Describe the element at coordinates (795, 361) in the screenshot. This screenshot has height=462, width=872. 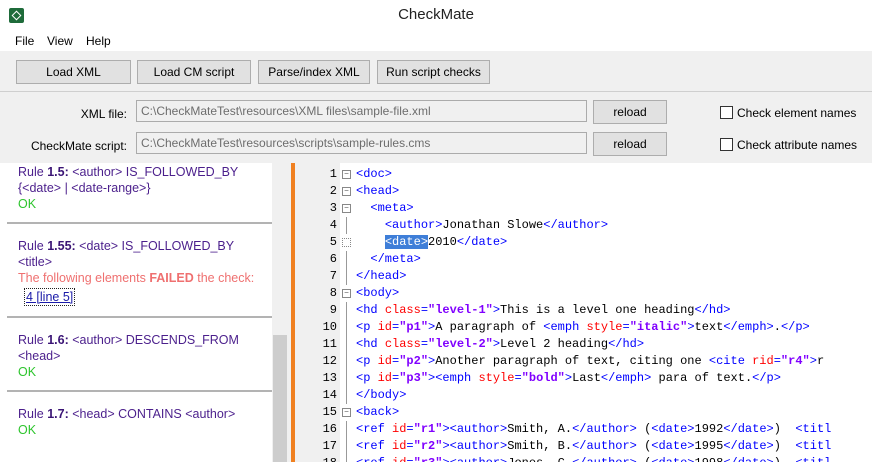
I see `xml-value-token: "r4"` at that location.